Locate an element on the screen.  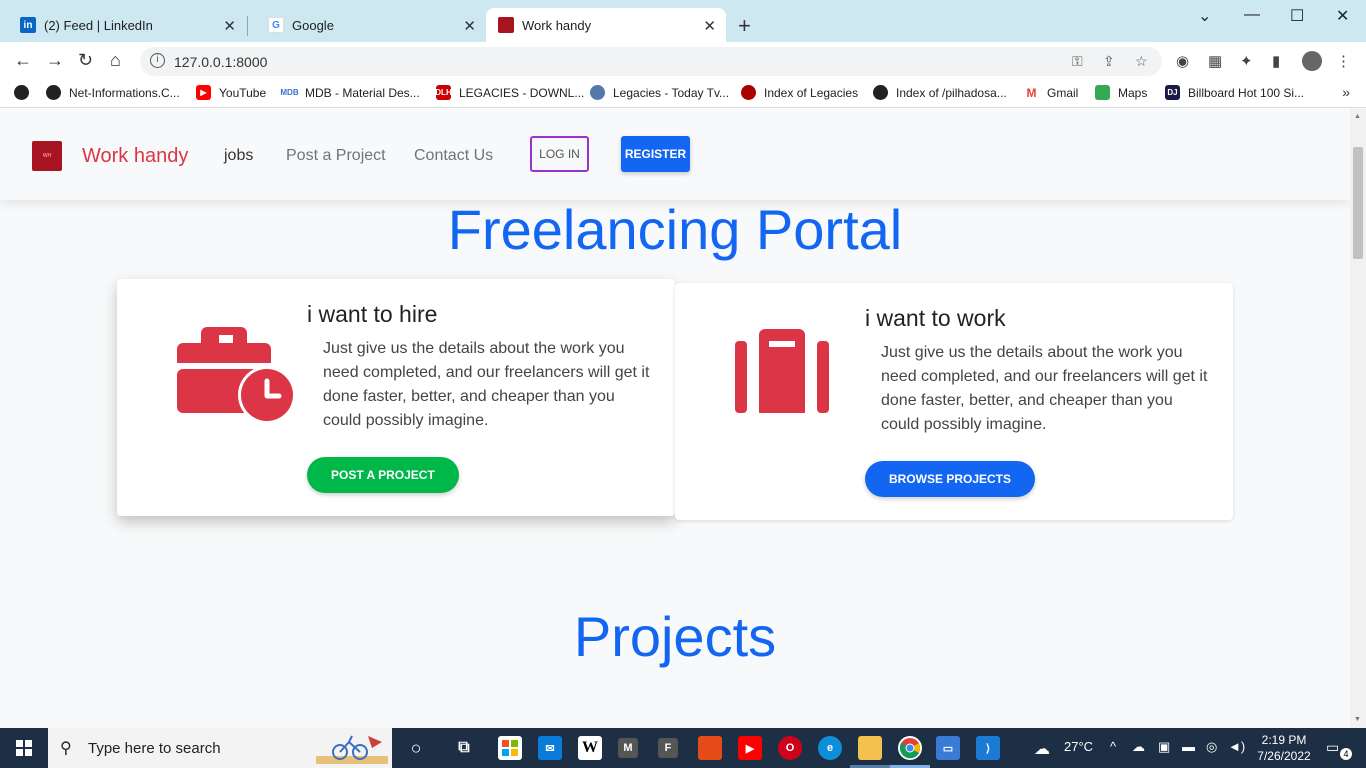
reload-icon: ↻ is located at coordinates (85, 60).